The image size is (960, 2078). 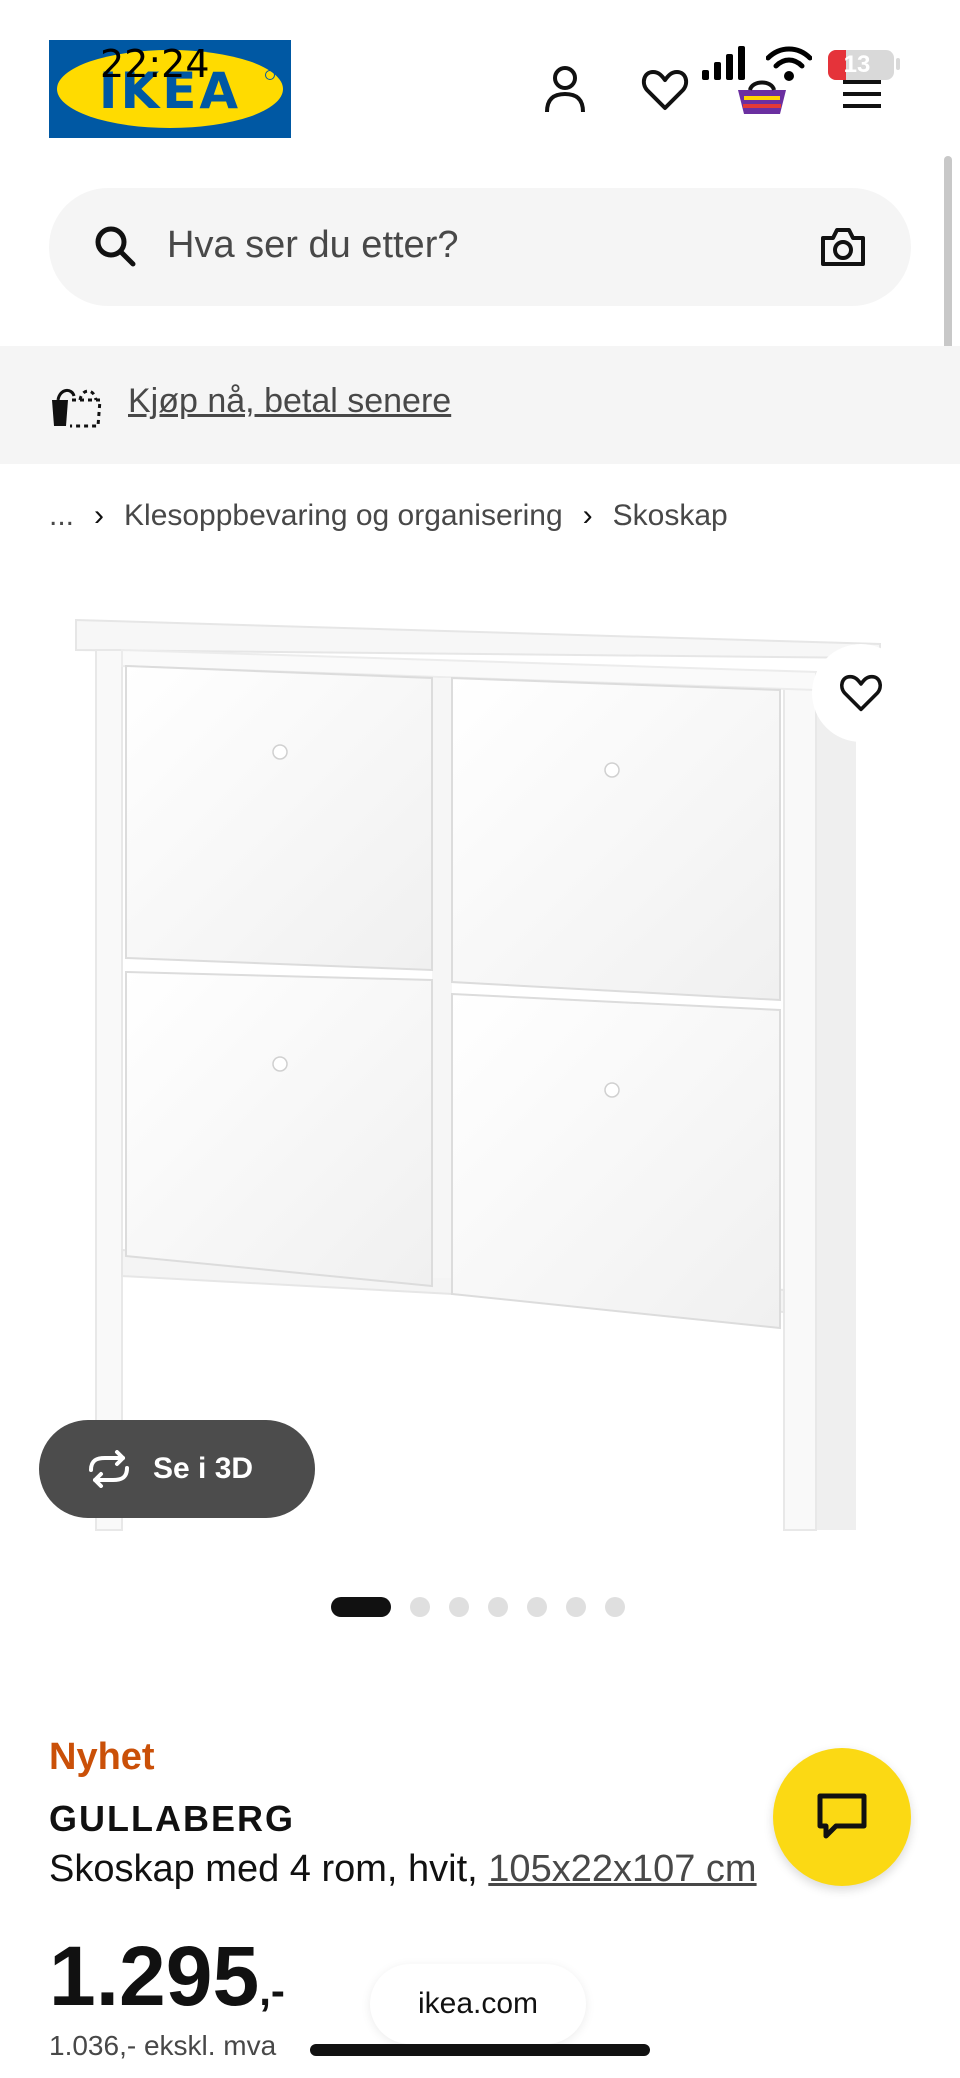 I want to click on product-description-text: Skoskap med 4 rom, hvit,, so click(x=269, y=1869).